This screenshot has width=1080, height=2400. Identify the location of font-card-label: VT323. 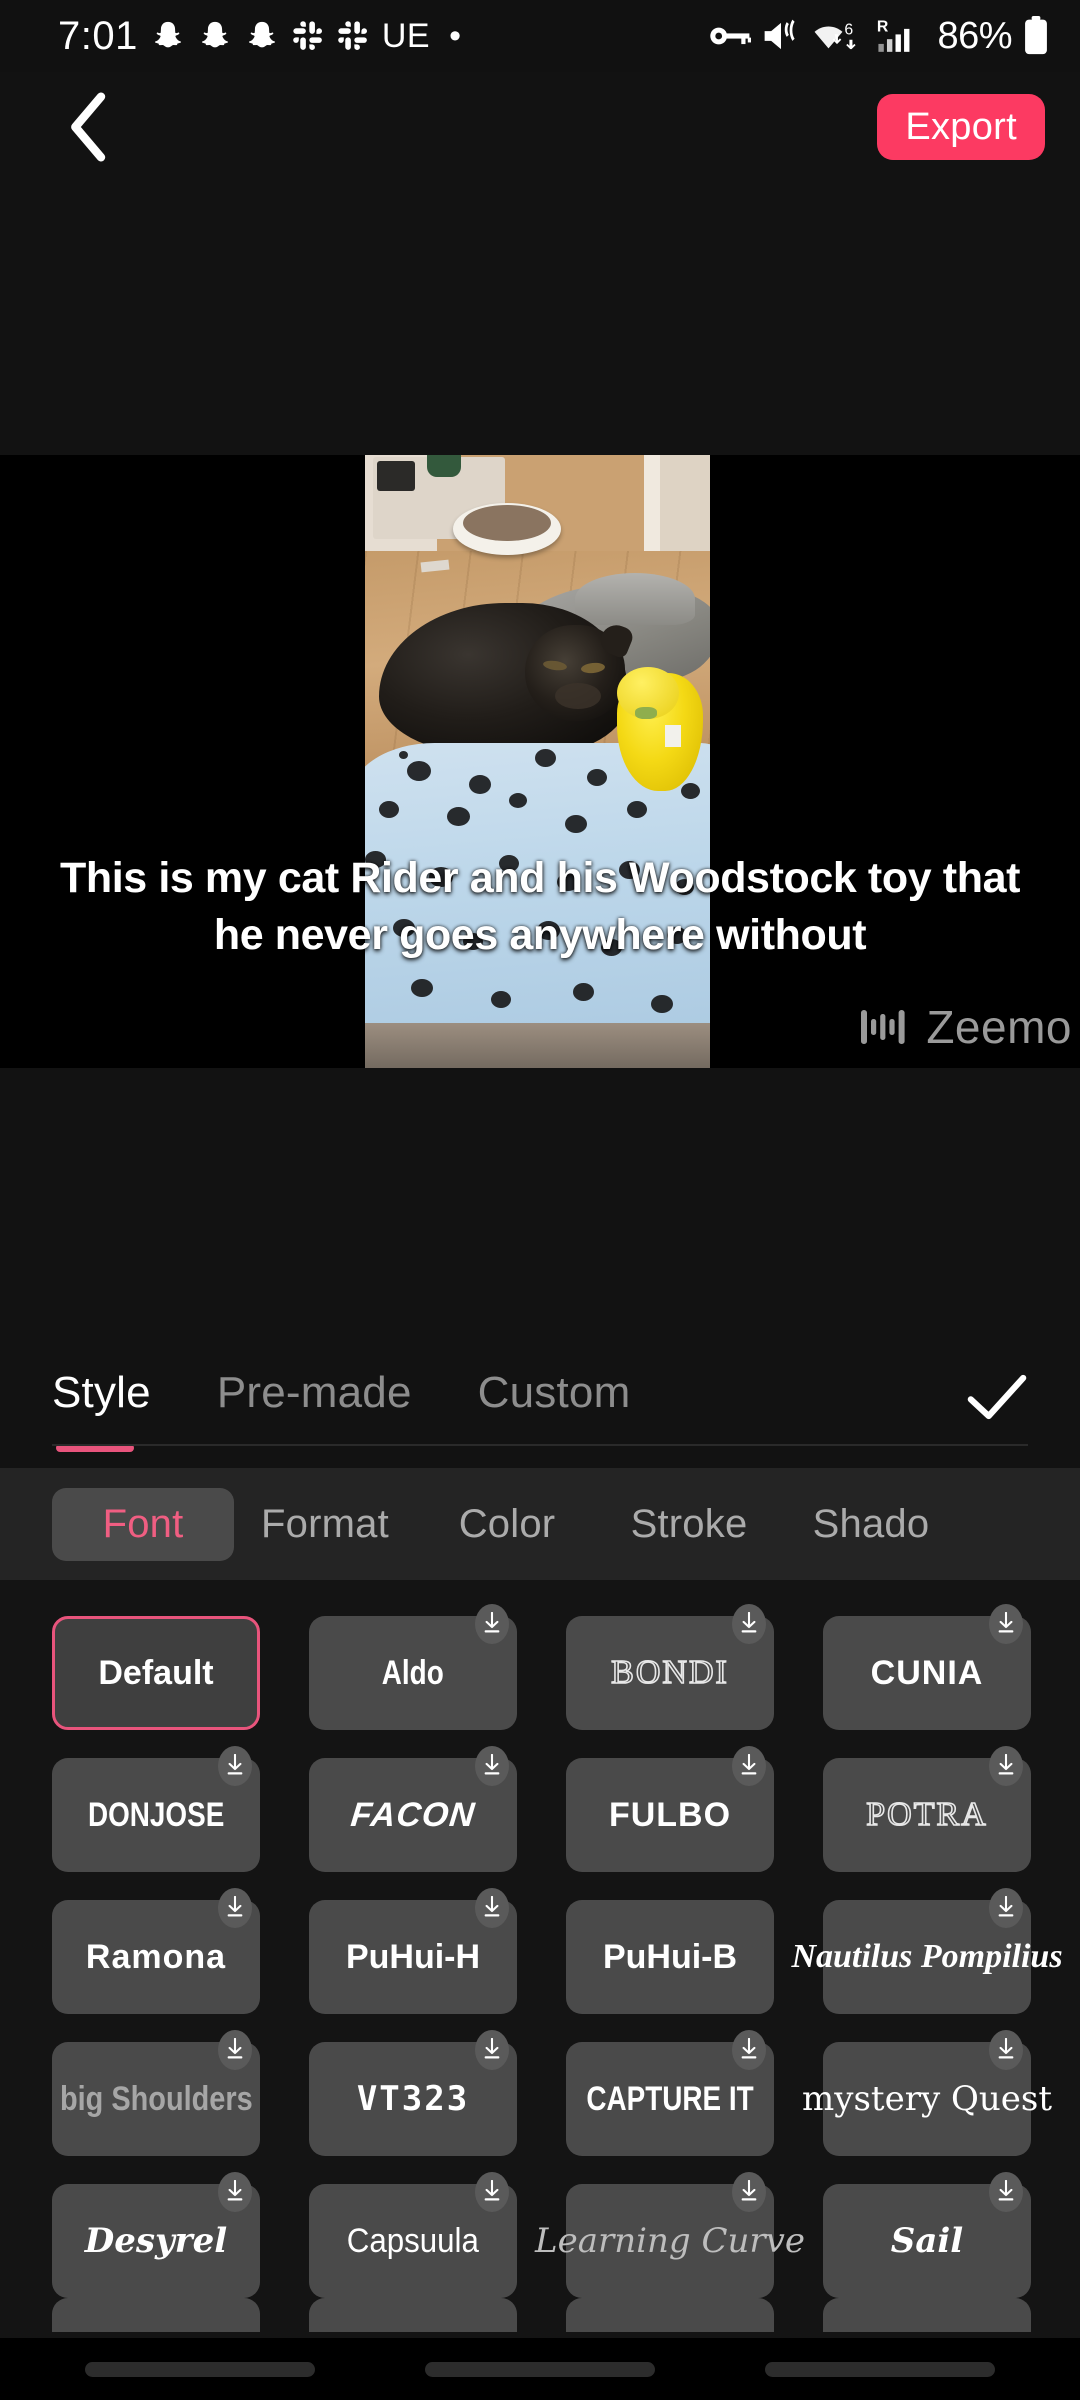
(413, 2099).